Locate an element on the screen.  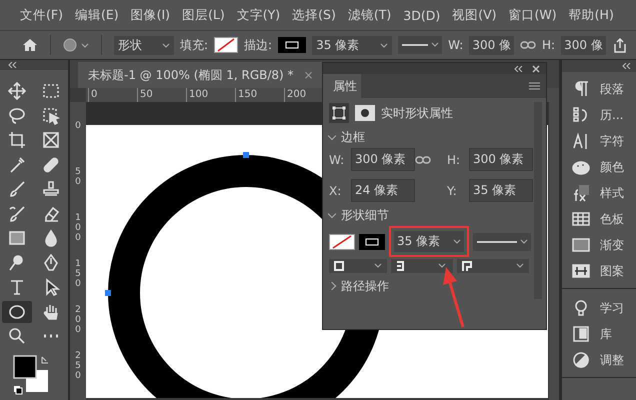
hand-icon is located at coordinates (51, 311).